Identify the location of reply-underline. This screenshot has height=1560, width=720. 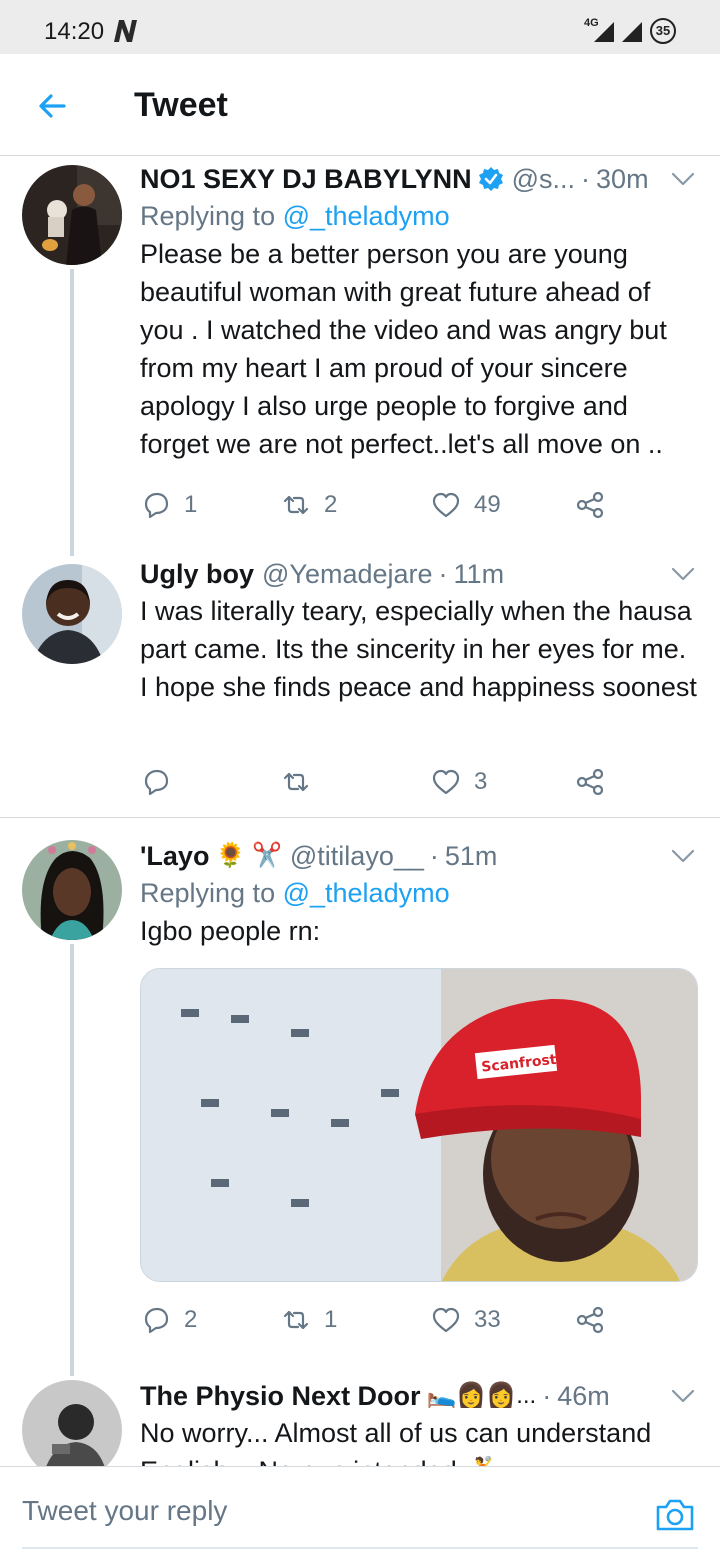
(360, 1548).